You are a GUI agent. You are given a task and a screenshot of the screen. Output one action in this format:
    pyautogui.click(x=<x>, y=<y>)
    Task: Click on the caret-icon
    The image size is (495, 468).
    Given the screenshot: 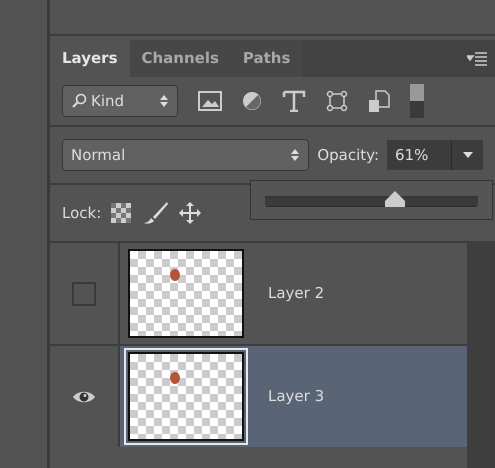 What is the action you would take?
    pyautogui.click(x=467, y=155)
    